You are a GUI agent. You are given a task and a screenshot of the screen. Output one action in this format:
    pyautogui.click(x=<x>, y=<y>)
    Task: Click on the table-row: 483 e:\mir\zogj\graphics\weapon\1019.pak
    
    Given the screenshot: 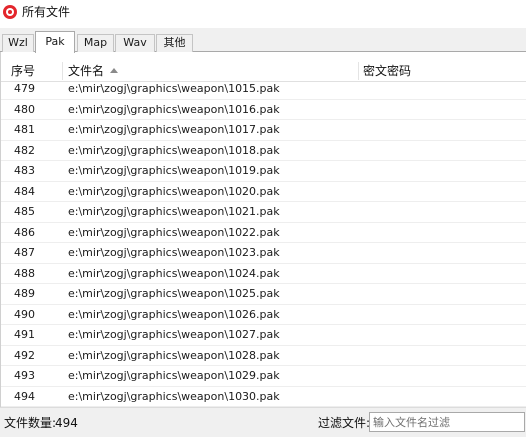 What is the action you would take?
    pyautogui.click(x=263, y=171)
    